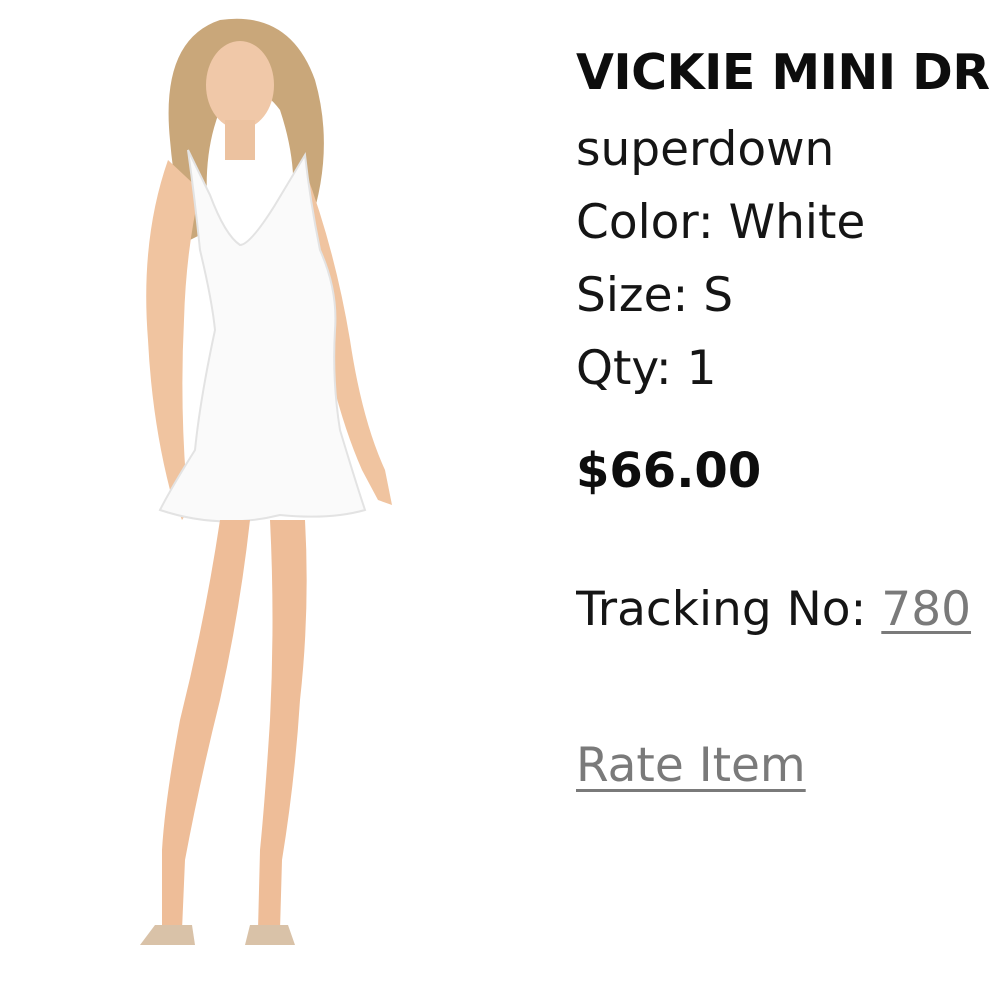  I want to click on product-brand: superdown, so click(705, 149).